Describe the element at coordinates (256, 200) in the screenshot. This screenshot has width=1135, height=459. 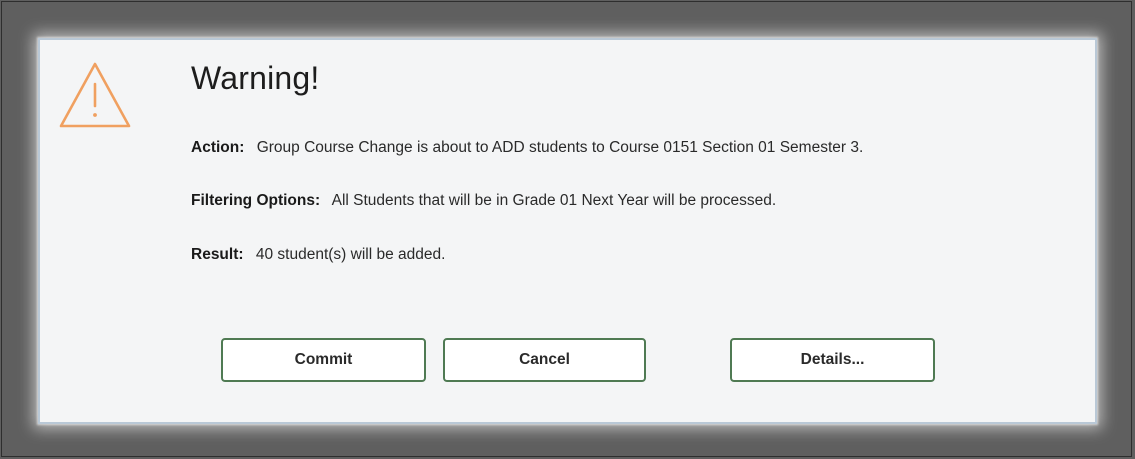
I see `filtering-options-label: Filtering Options:` at that location.